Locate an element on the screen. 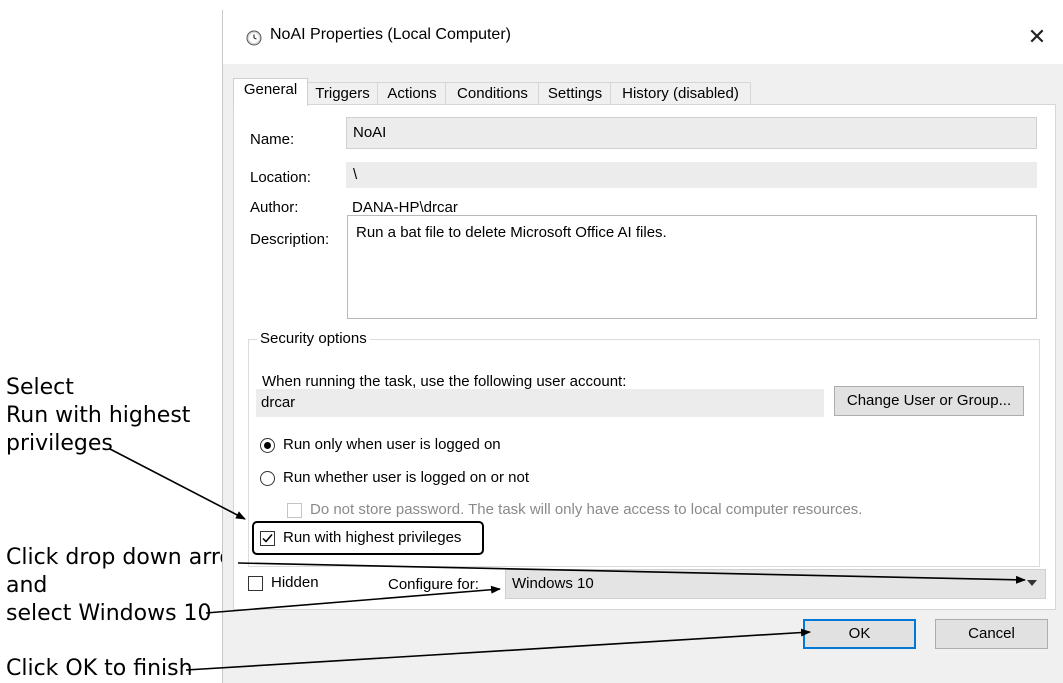  configure-for-label: Configure for: is located at coordinates (433, 584).